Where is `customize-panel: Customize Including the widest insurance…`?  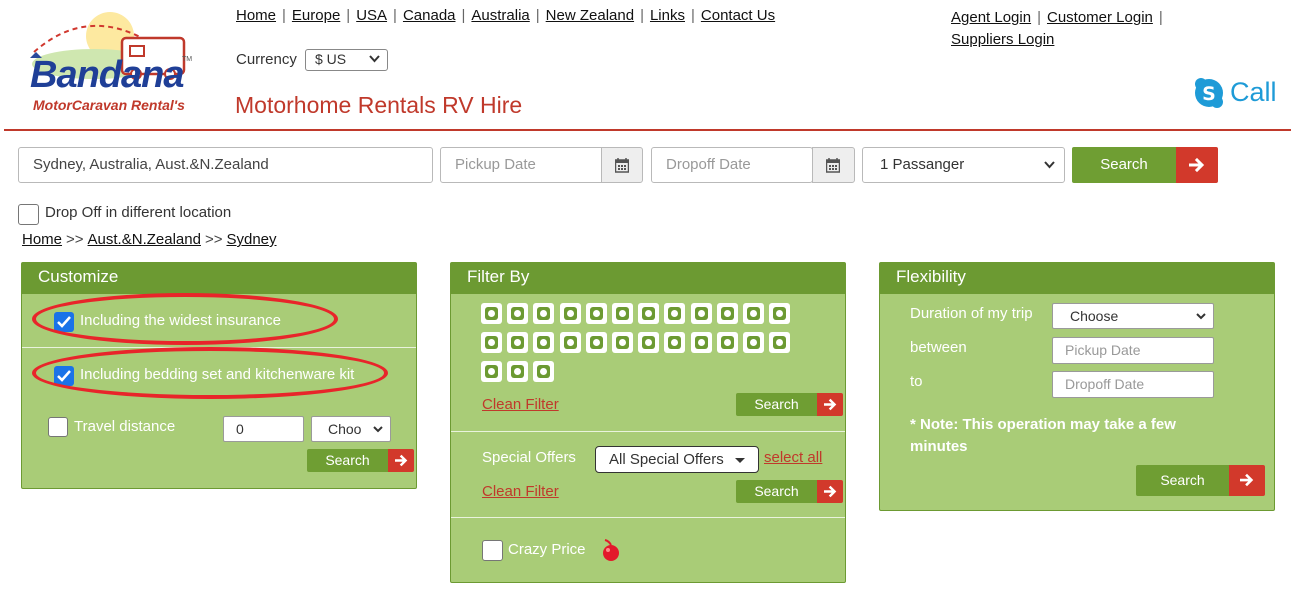
customize-panel: Customize Including the widest insurance… is located at coordinates (219, 375).